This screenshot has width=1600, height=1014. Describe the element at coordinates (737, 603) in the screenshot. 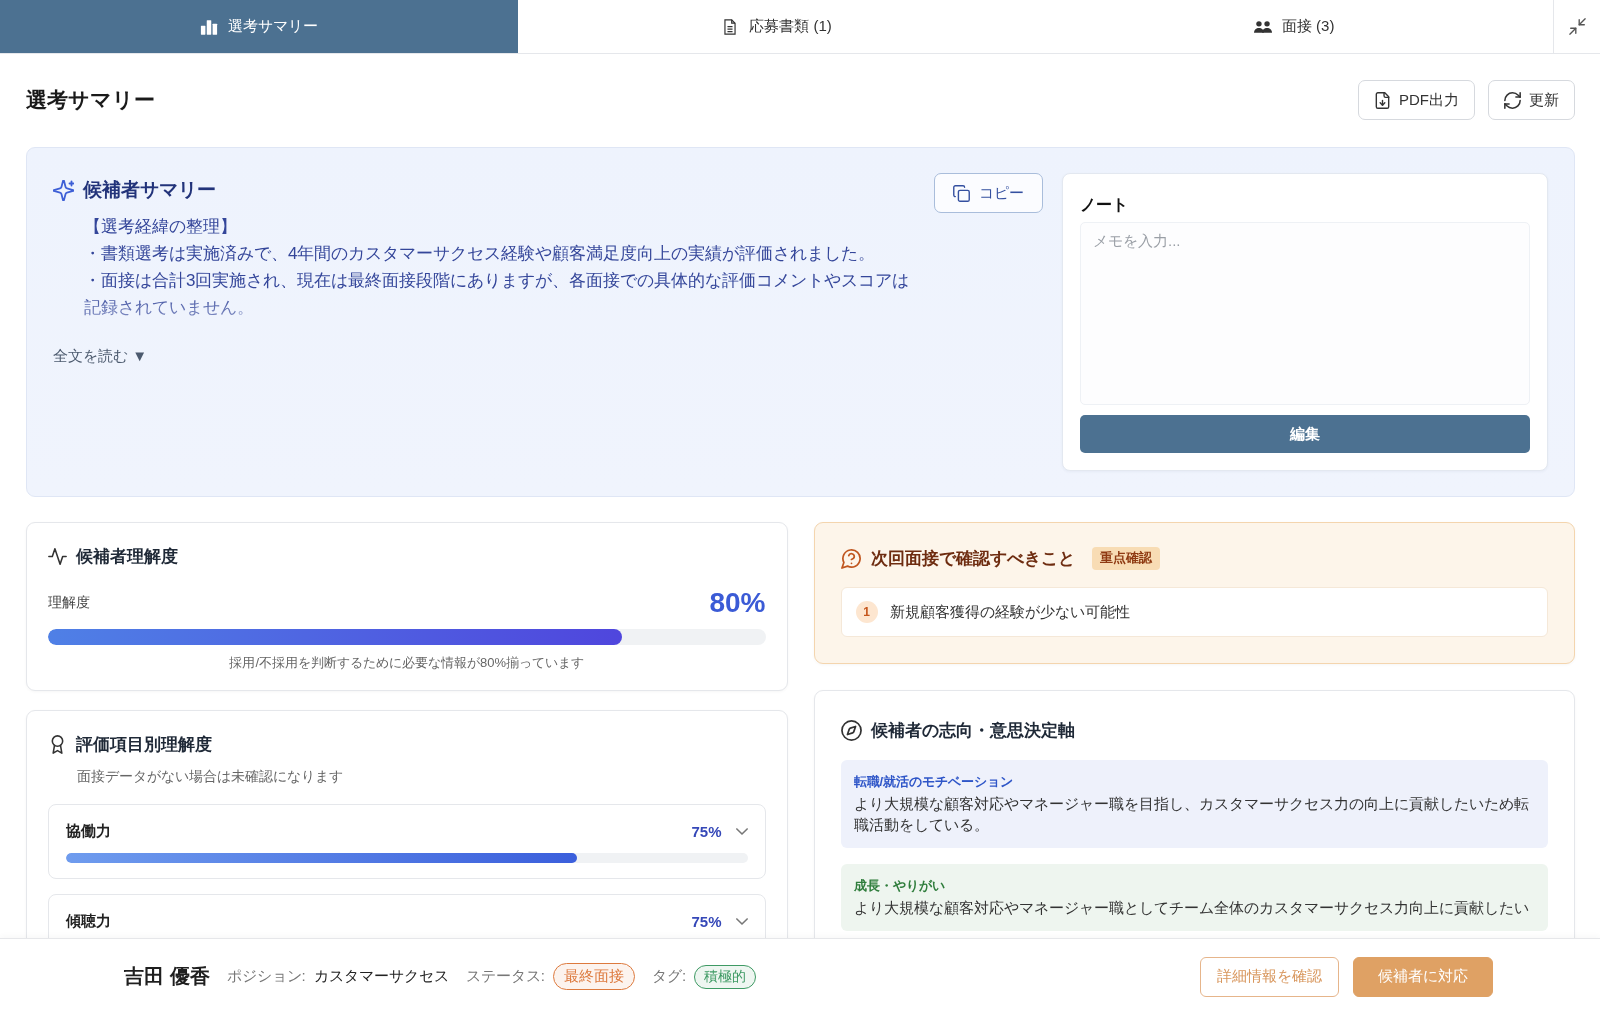

I see `metric-value: 80%` at that location.